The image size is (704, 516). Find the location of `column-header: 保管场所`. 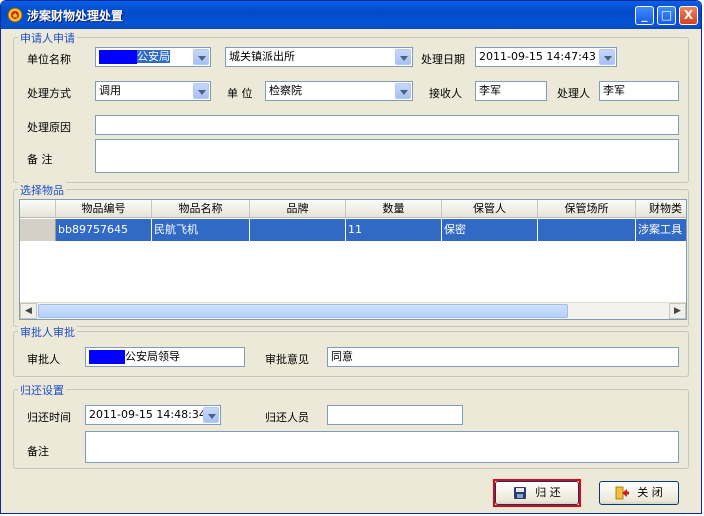

column-header: 保管场所 is located at coordinates (587, 209).